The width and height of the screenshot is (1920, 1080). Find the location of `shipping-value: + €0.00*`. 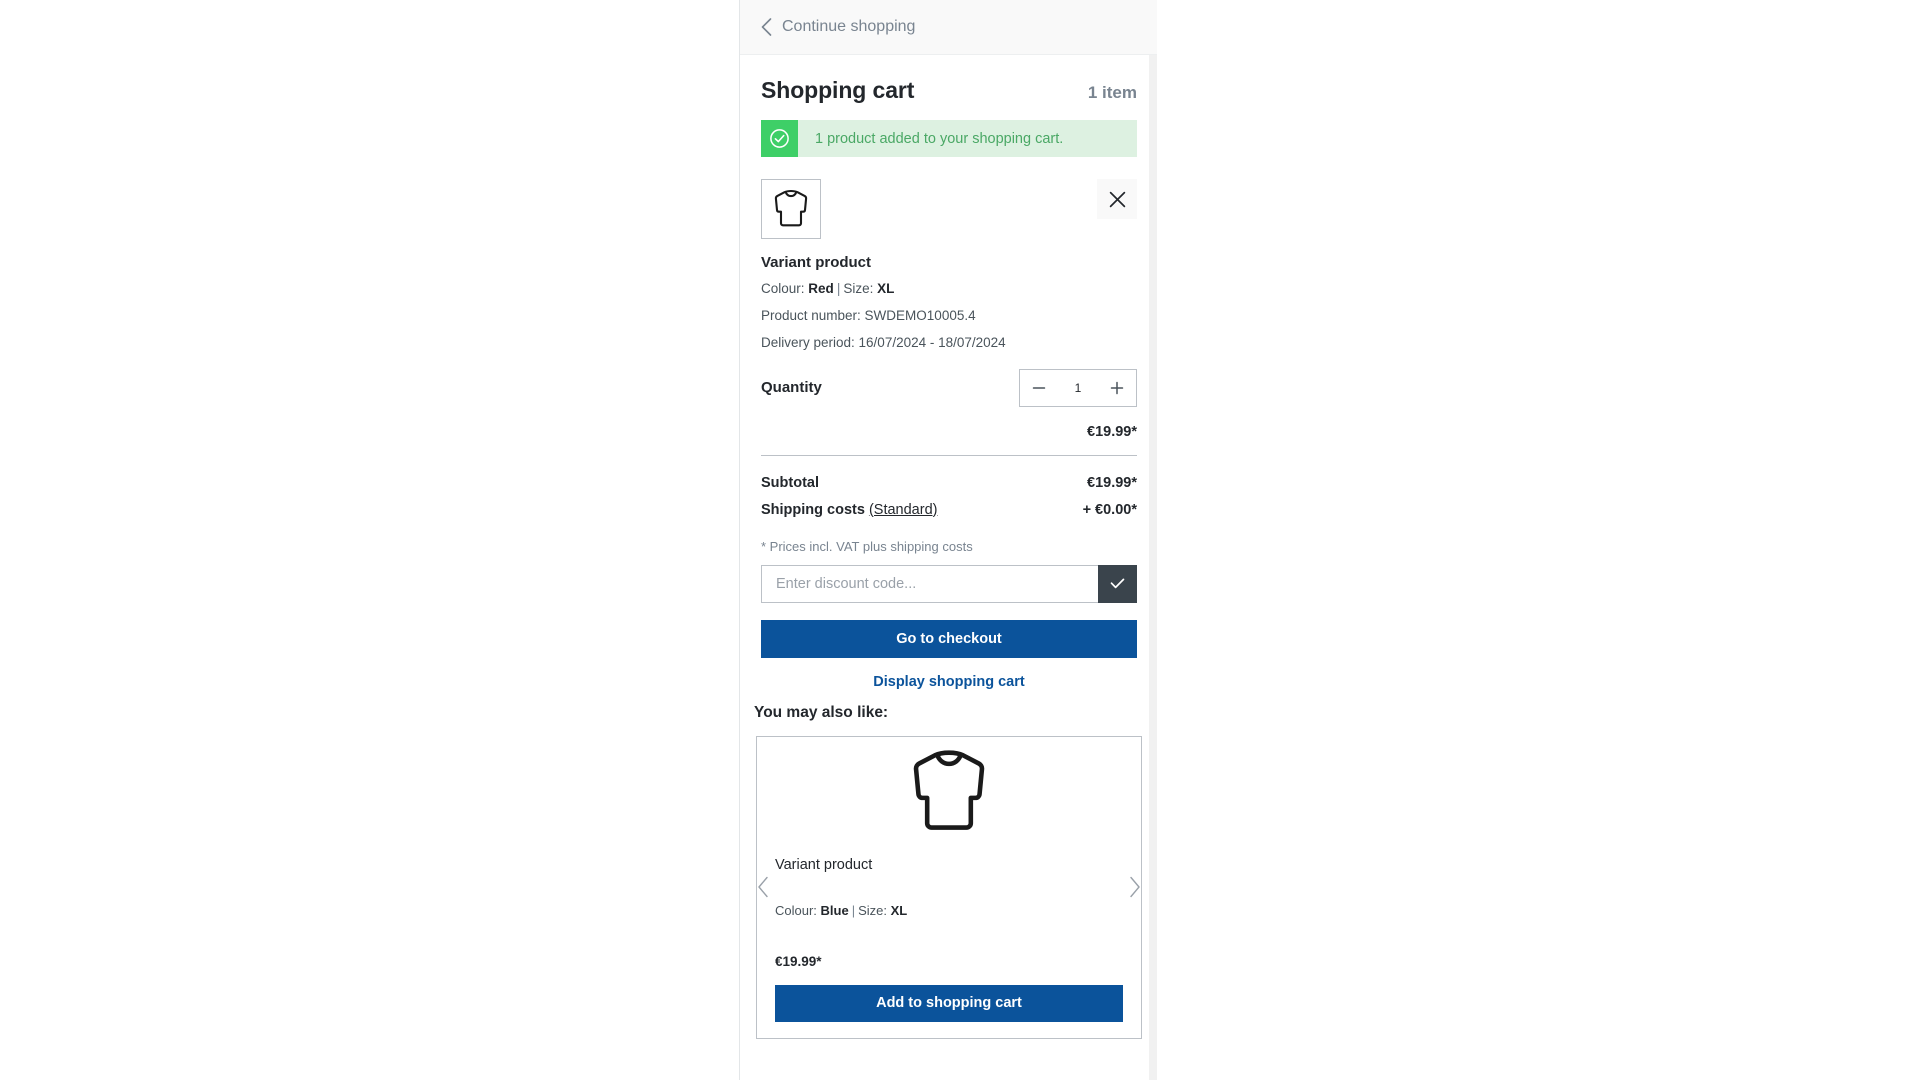

shipping-value: + €0.00* is located at coordinates (1109, 509).